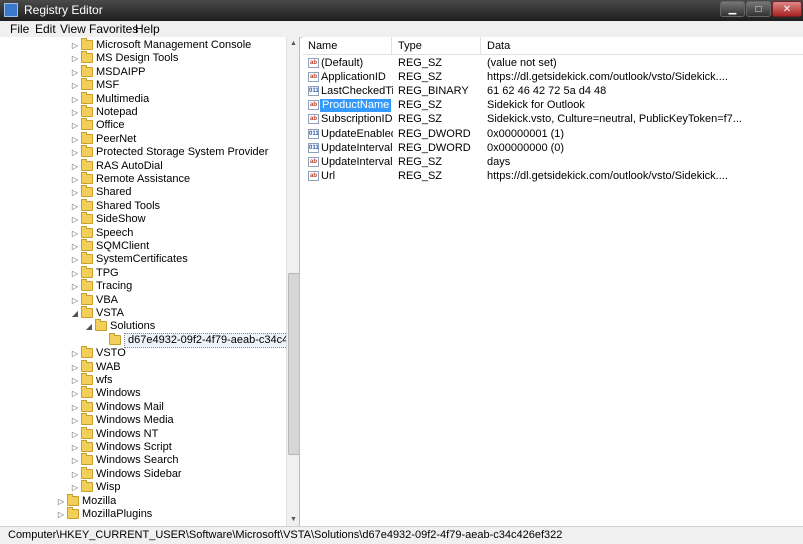 This screenshot has height=544, width=803. I want to click on value-row: ab ProductName REG_SZ Sidekick for Outlook, so click(553, 106).